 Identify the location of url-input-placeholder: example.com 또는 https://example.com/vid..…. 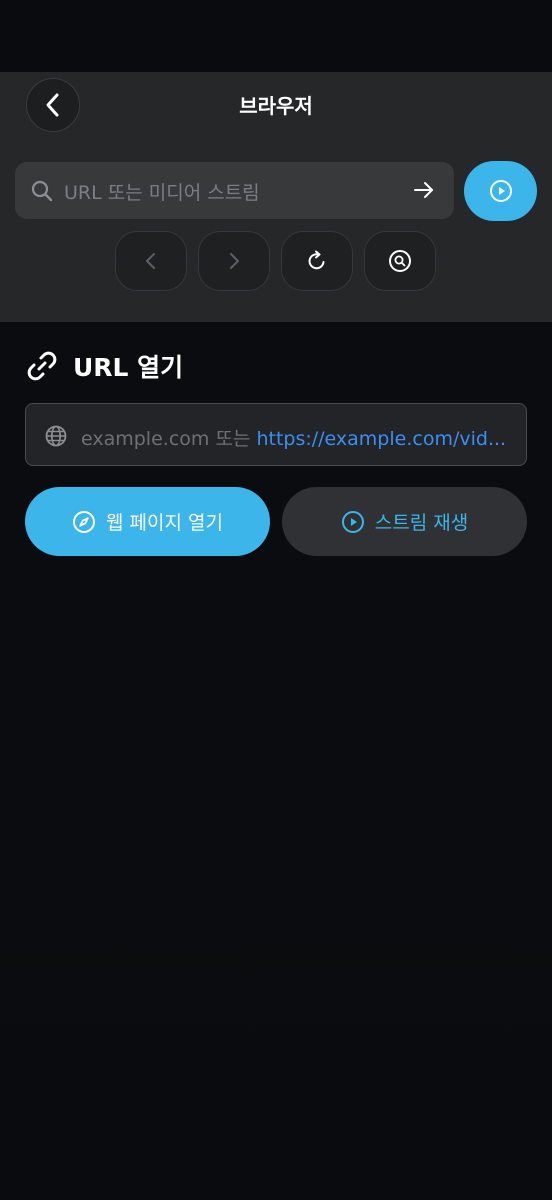
(296, 437).